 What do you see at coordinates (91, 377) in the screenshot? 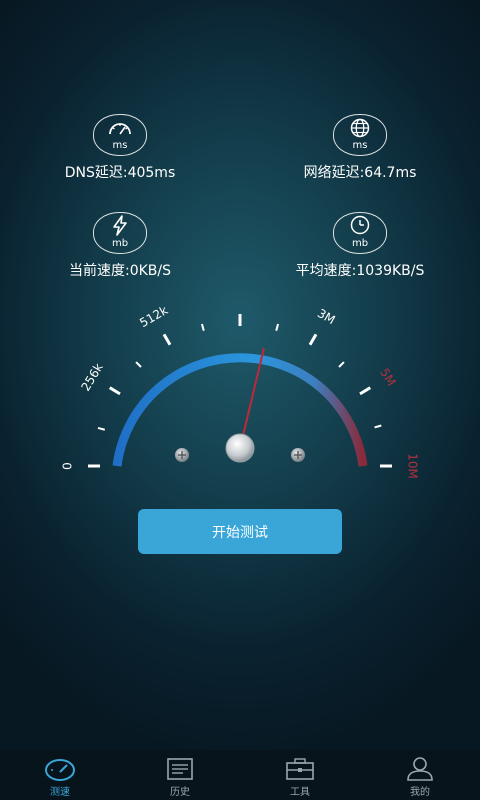
I see `gauge-tick-label: 256k` at bounding box center [91, 377].